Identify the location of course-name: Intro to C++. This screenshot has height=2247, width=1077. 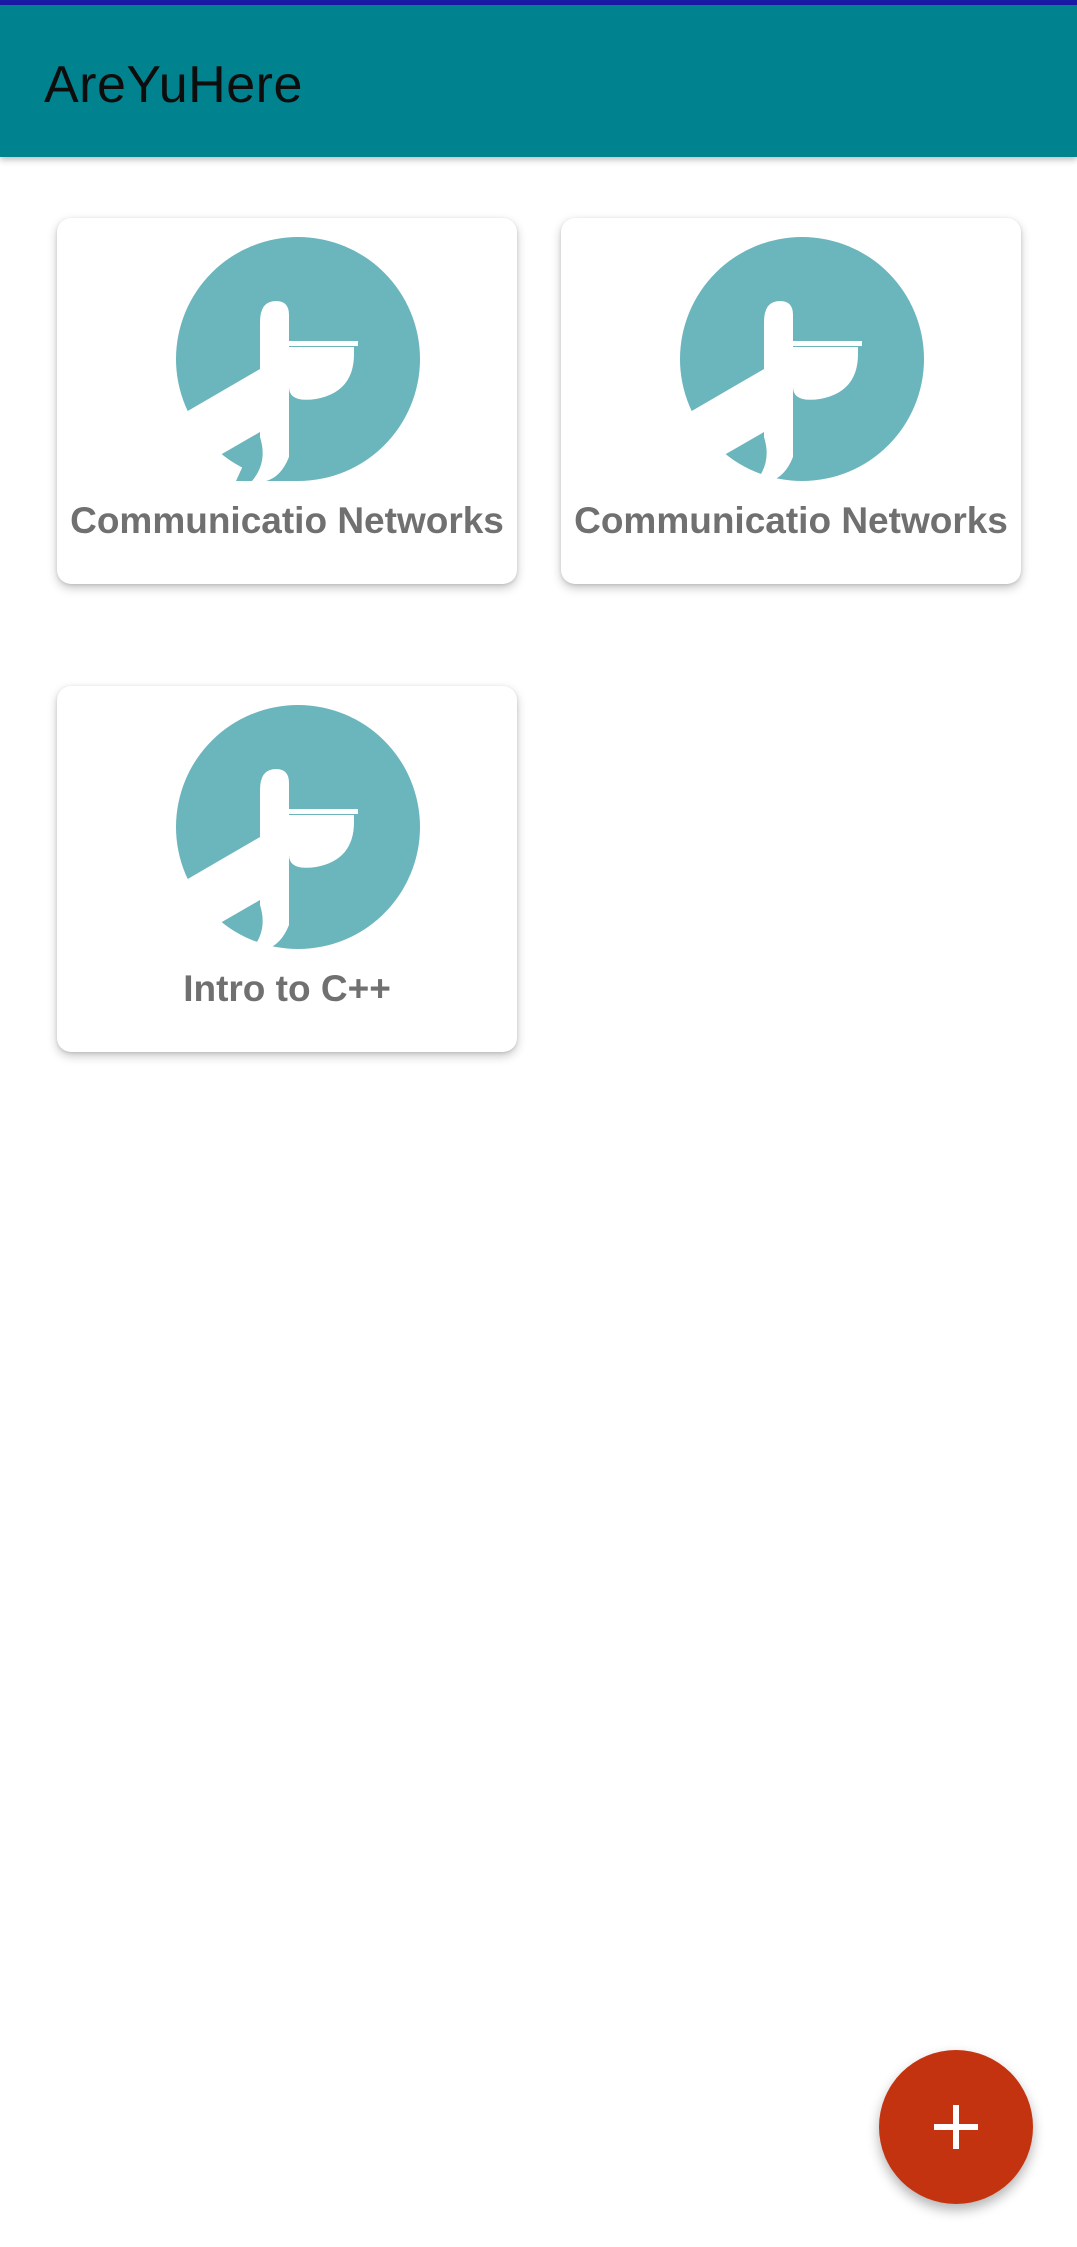
(287, 988).